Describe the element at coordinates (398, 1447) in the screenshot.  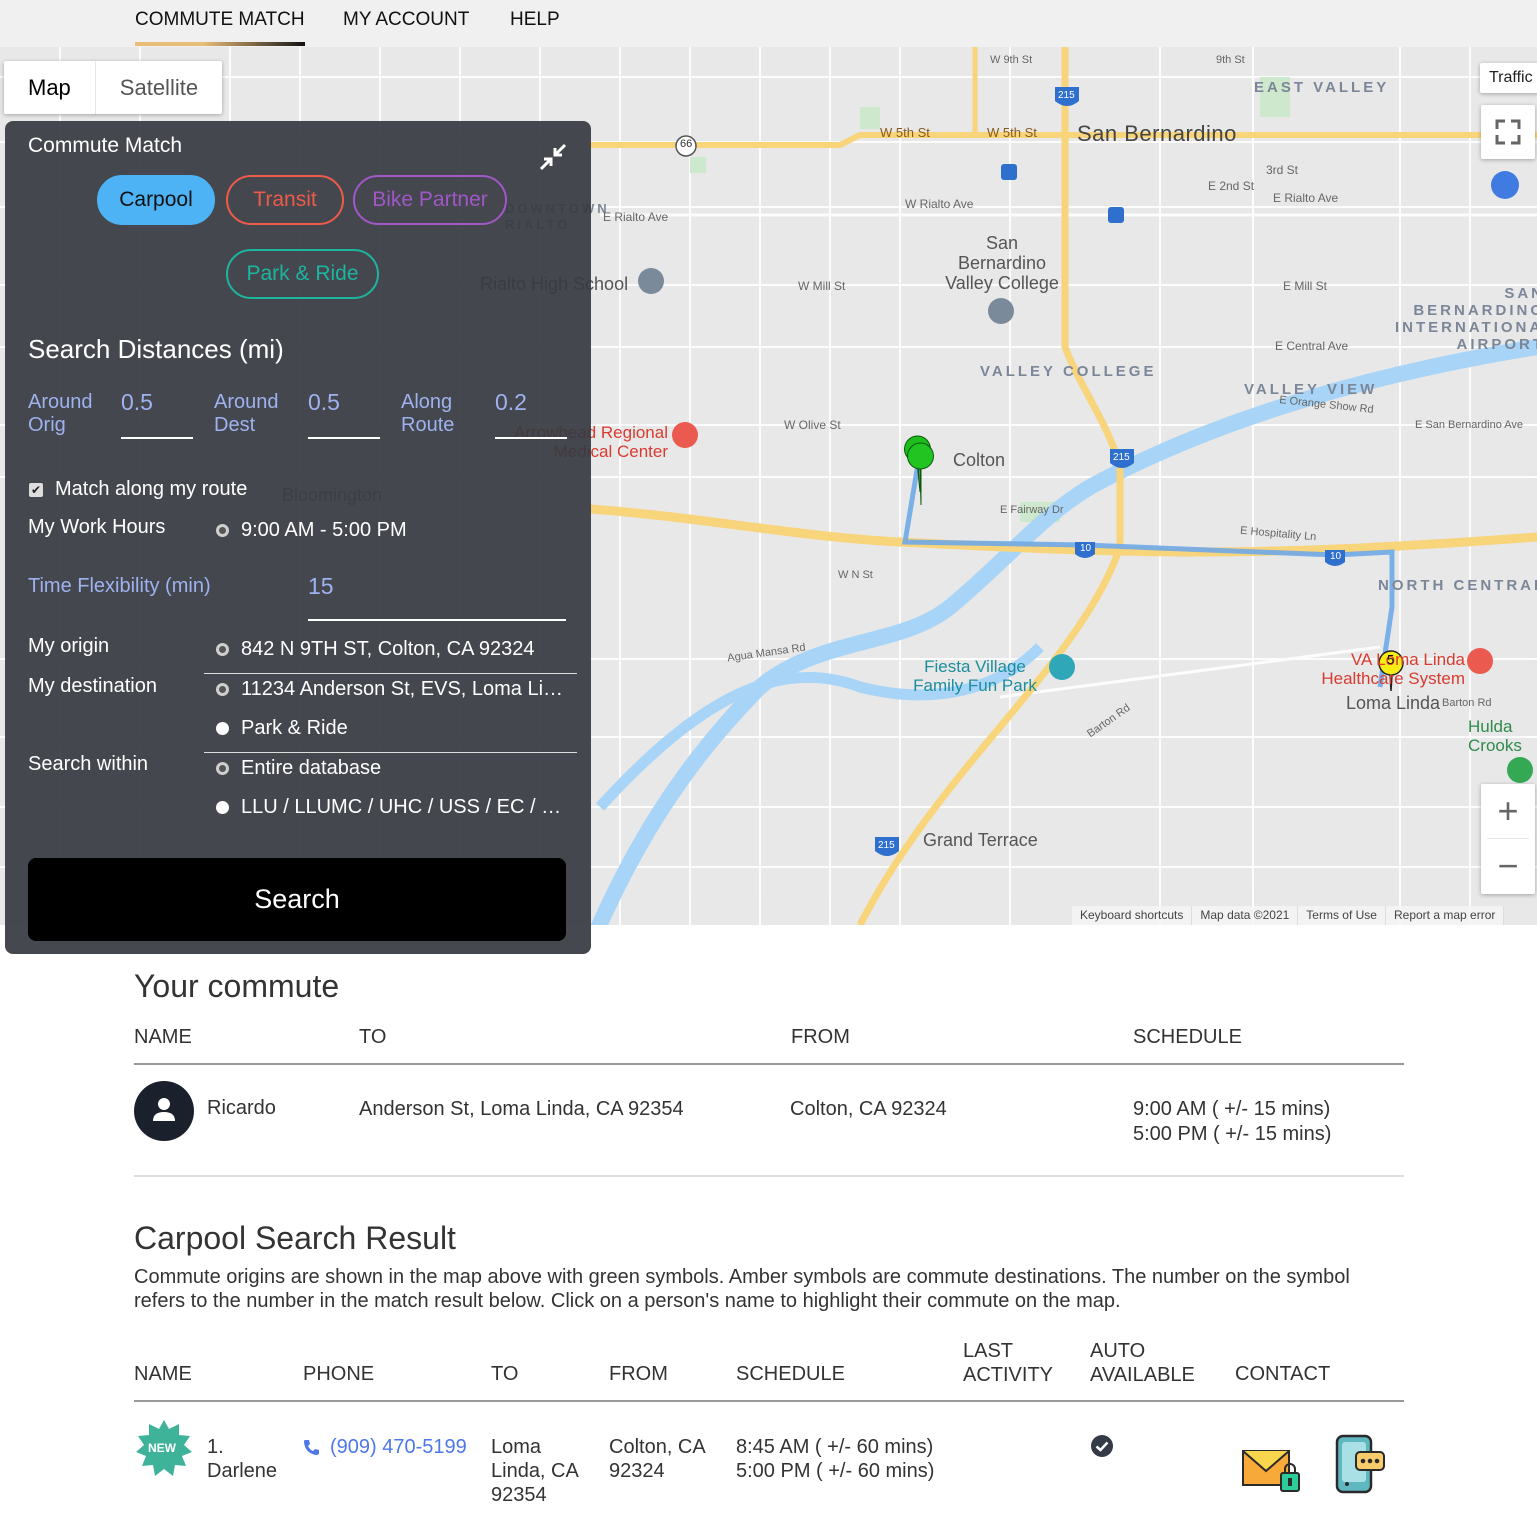
I see `result-phone: (909) 470-5199` at that location.